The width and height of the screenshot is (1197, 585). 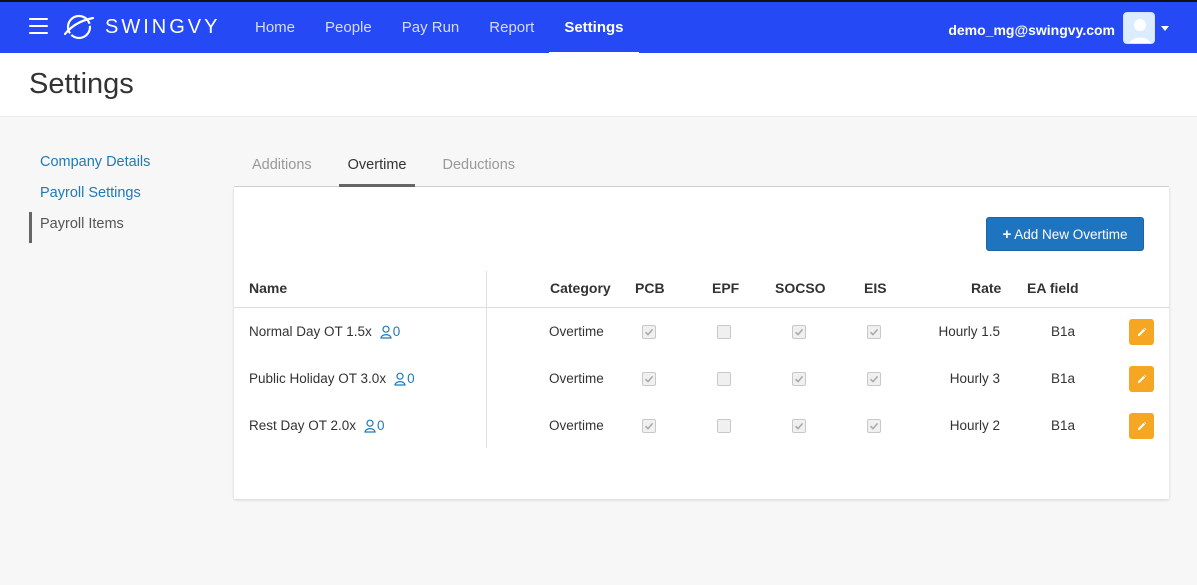 What do you see at coordinates (275, 27) in the screenshot?
I see `nav-home: Home` at bounding box center [275, 27].